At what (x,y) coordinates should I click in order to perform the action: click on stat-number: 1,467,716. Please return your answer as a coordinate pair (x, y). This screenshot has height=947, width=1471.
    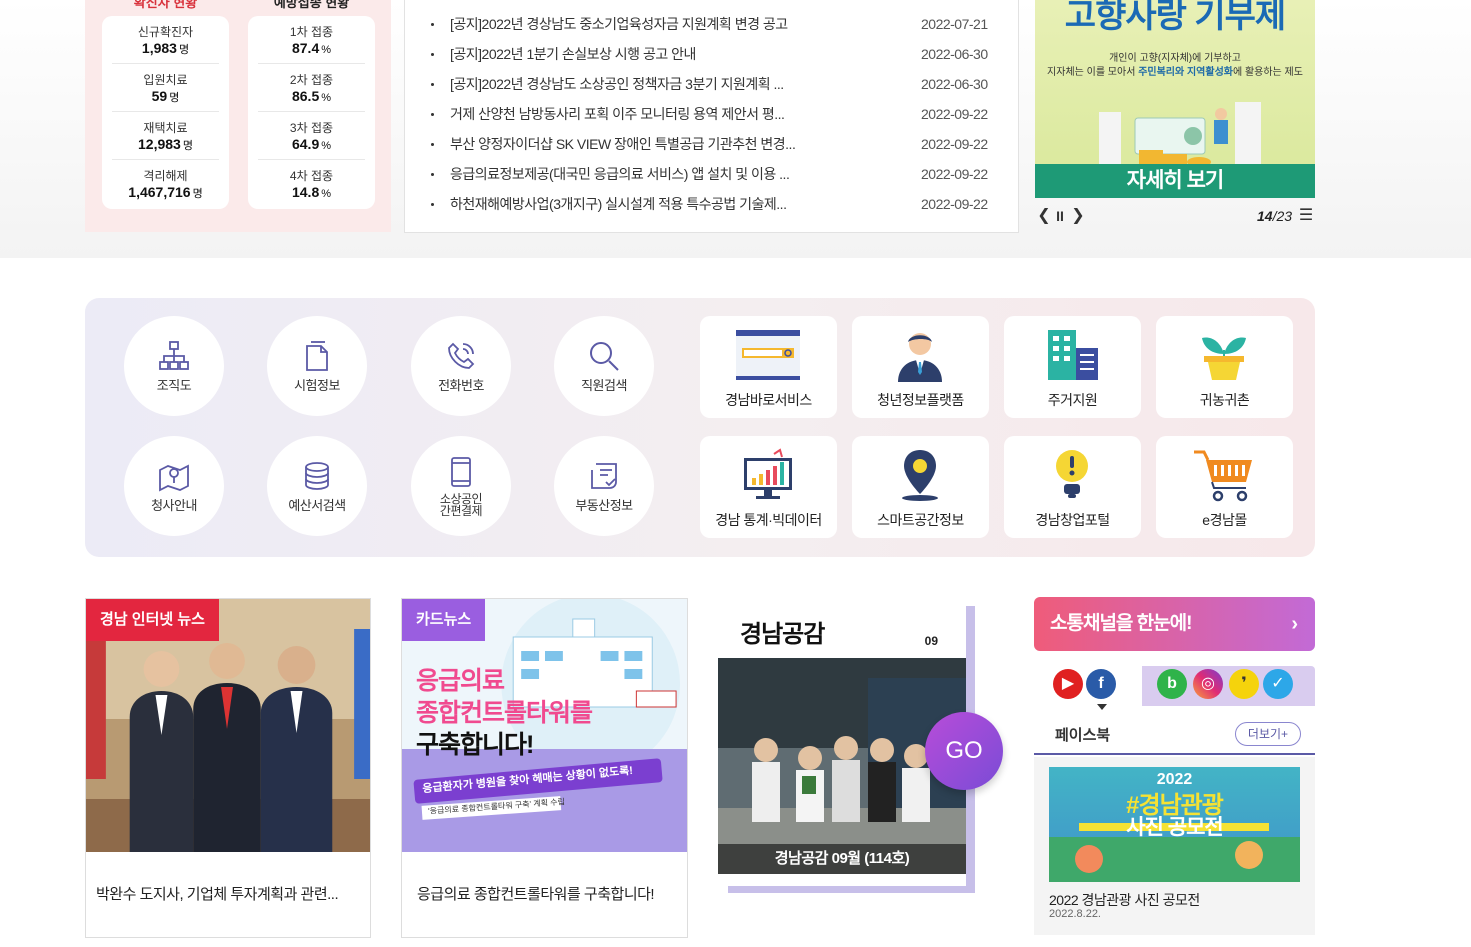
    Looking at the image, I should click on (159, 192).